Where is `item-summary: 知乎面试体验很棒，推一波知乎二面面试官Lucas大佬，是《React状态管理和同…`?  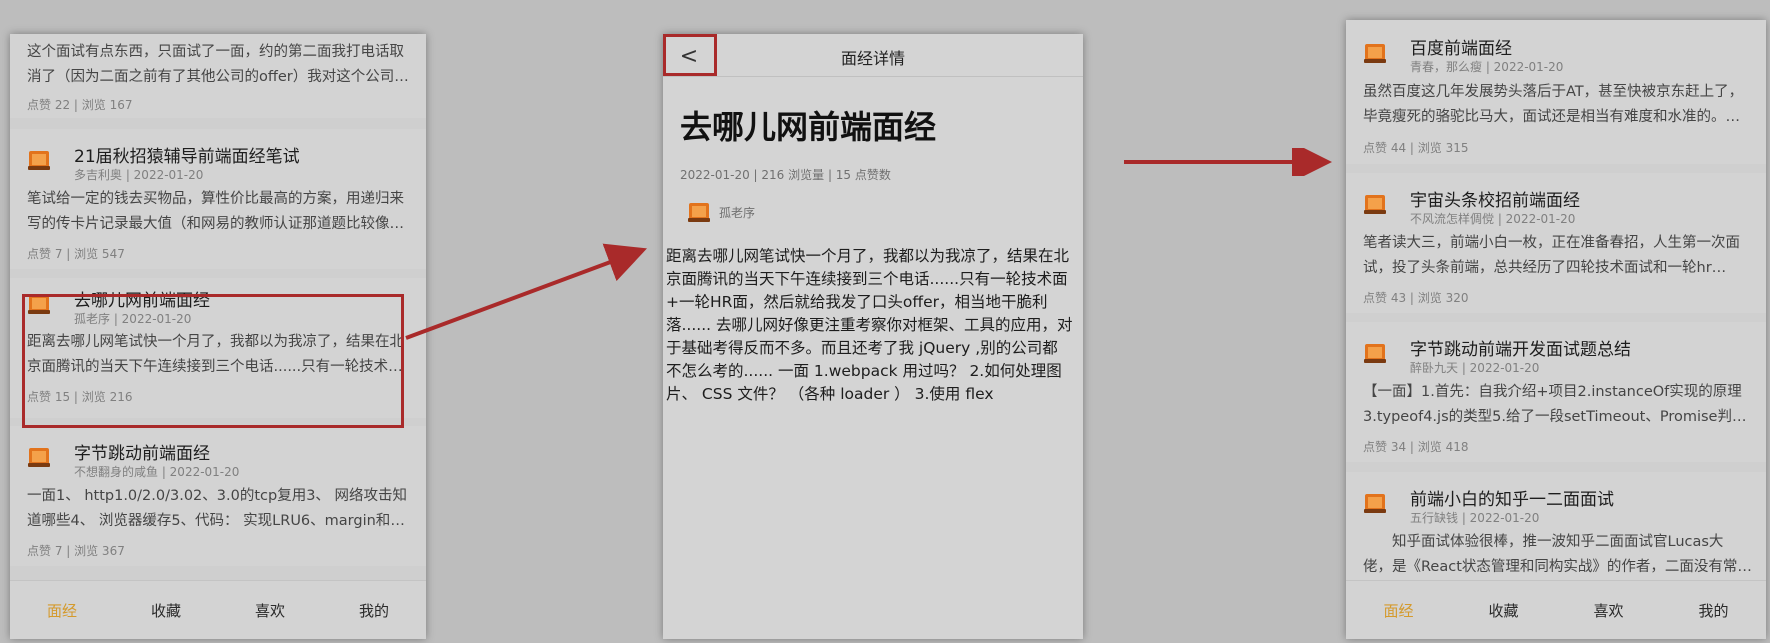 item-summary: 知乎面试体验很棒，推一波知乎二面面试官Lucas大佬，是《React状态管理和同… is located at coordinates (1557, 554).